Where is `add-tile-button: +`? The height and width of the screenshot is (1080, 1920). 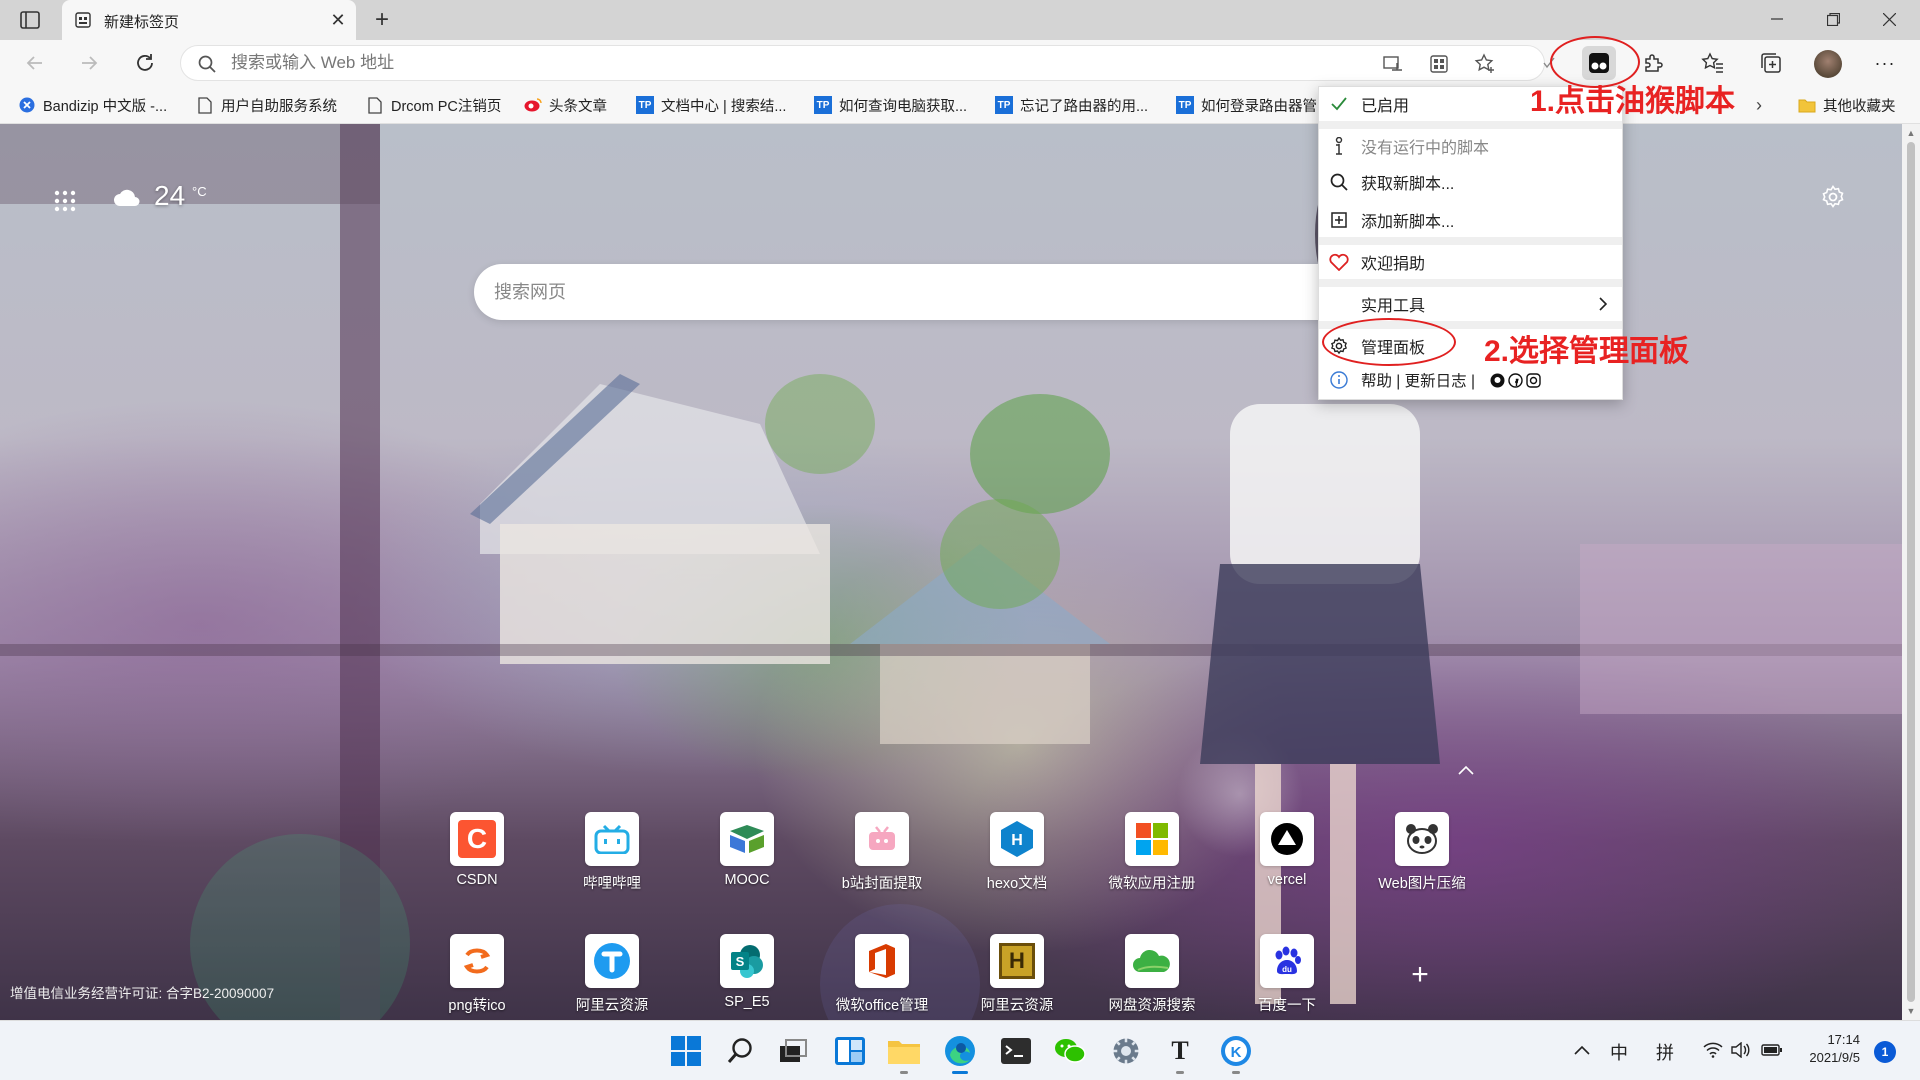 add-tile-button: + is located at coordinates (1420, 974).